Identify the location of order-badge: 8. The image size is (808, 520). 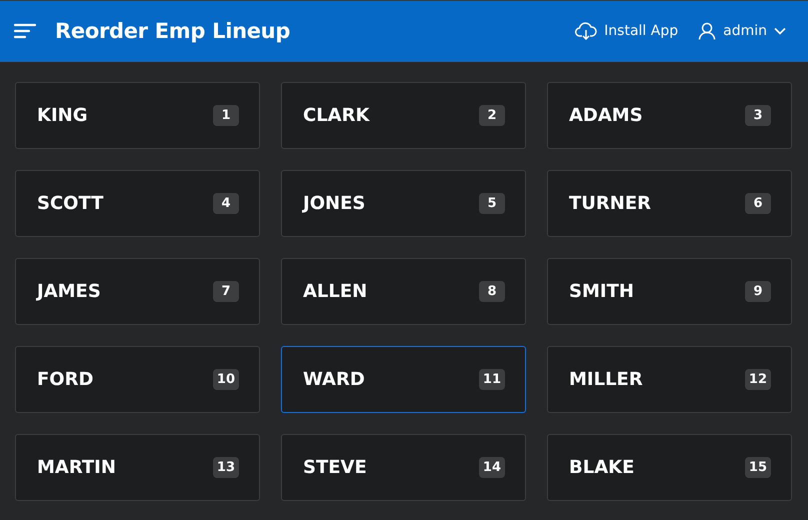
(492, 291).